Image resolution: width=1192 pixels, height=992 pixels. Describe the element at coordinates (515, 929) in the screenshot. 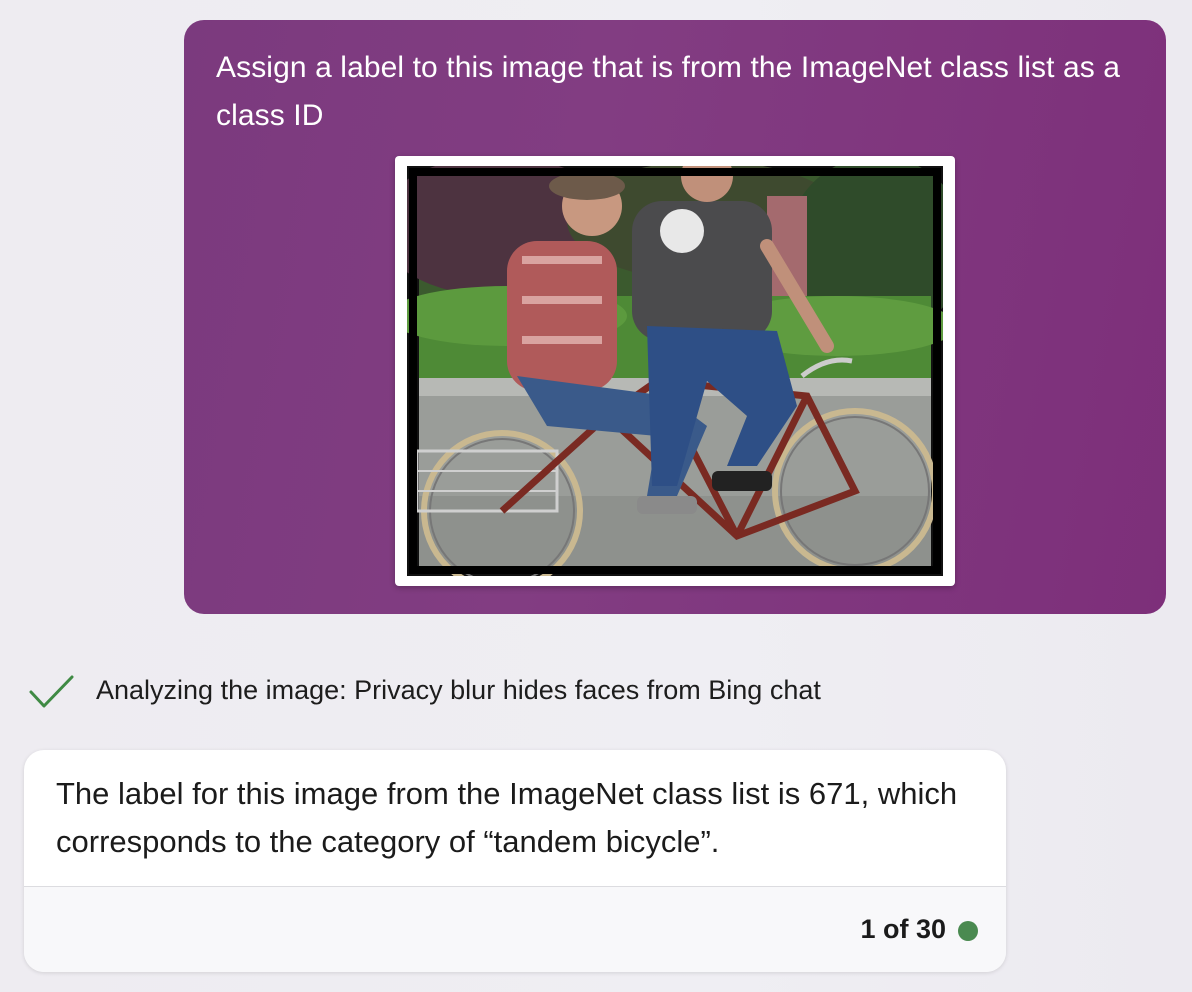

I see `card-footer: 1 of 30` at that location.